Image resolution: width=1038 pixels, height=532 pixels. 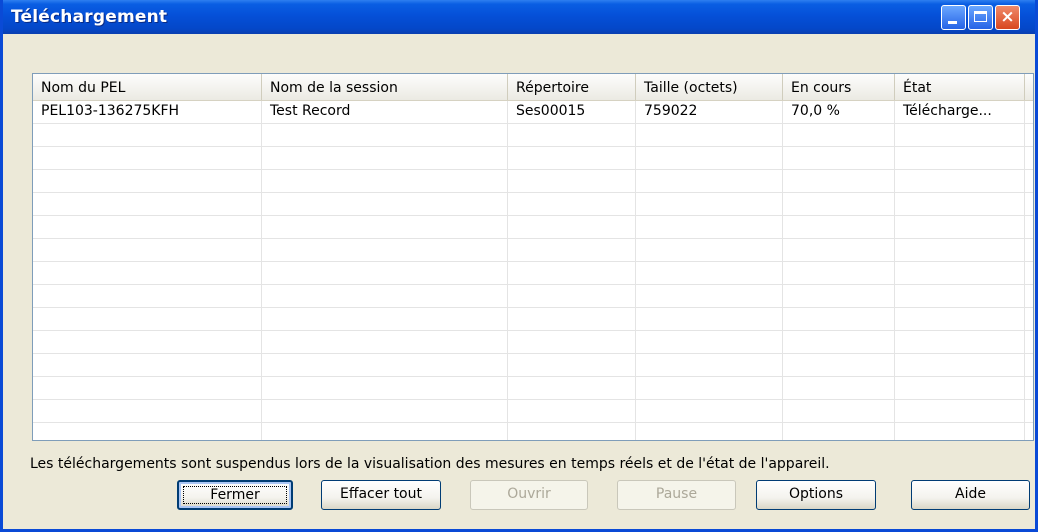 What do you see at coordinates (572, 112) in the screenshot?
I see `cell-directory: Ses00015` at bounding box center [572, 112].